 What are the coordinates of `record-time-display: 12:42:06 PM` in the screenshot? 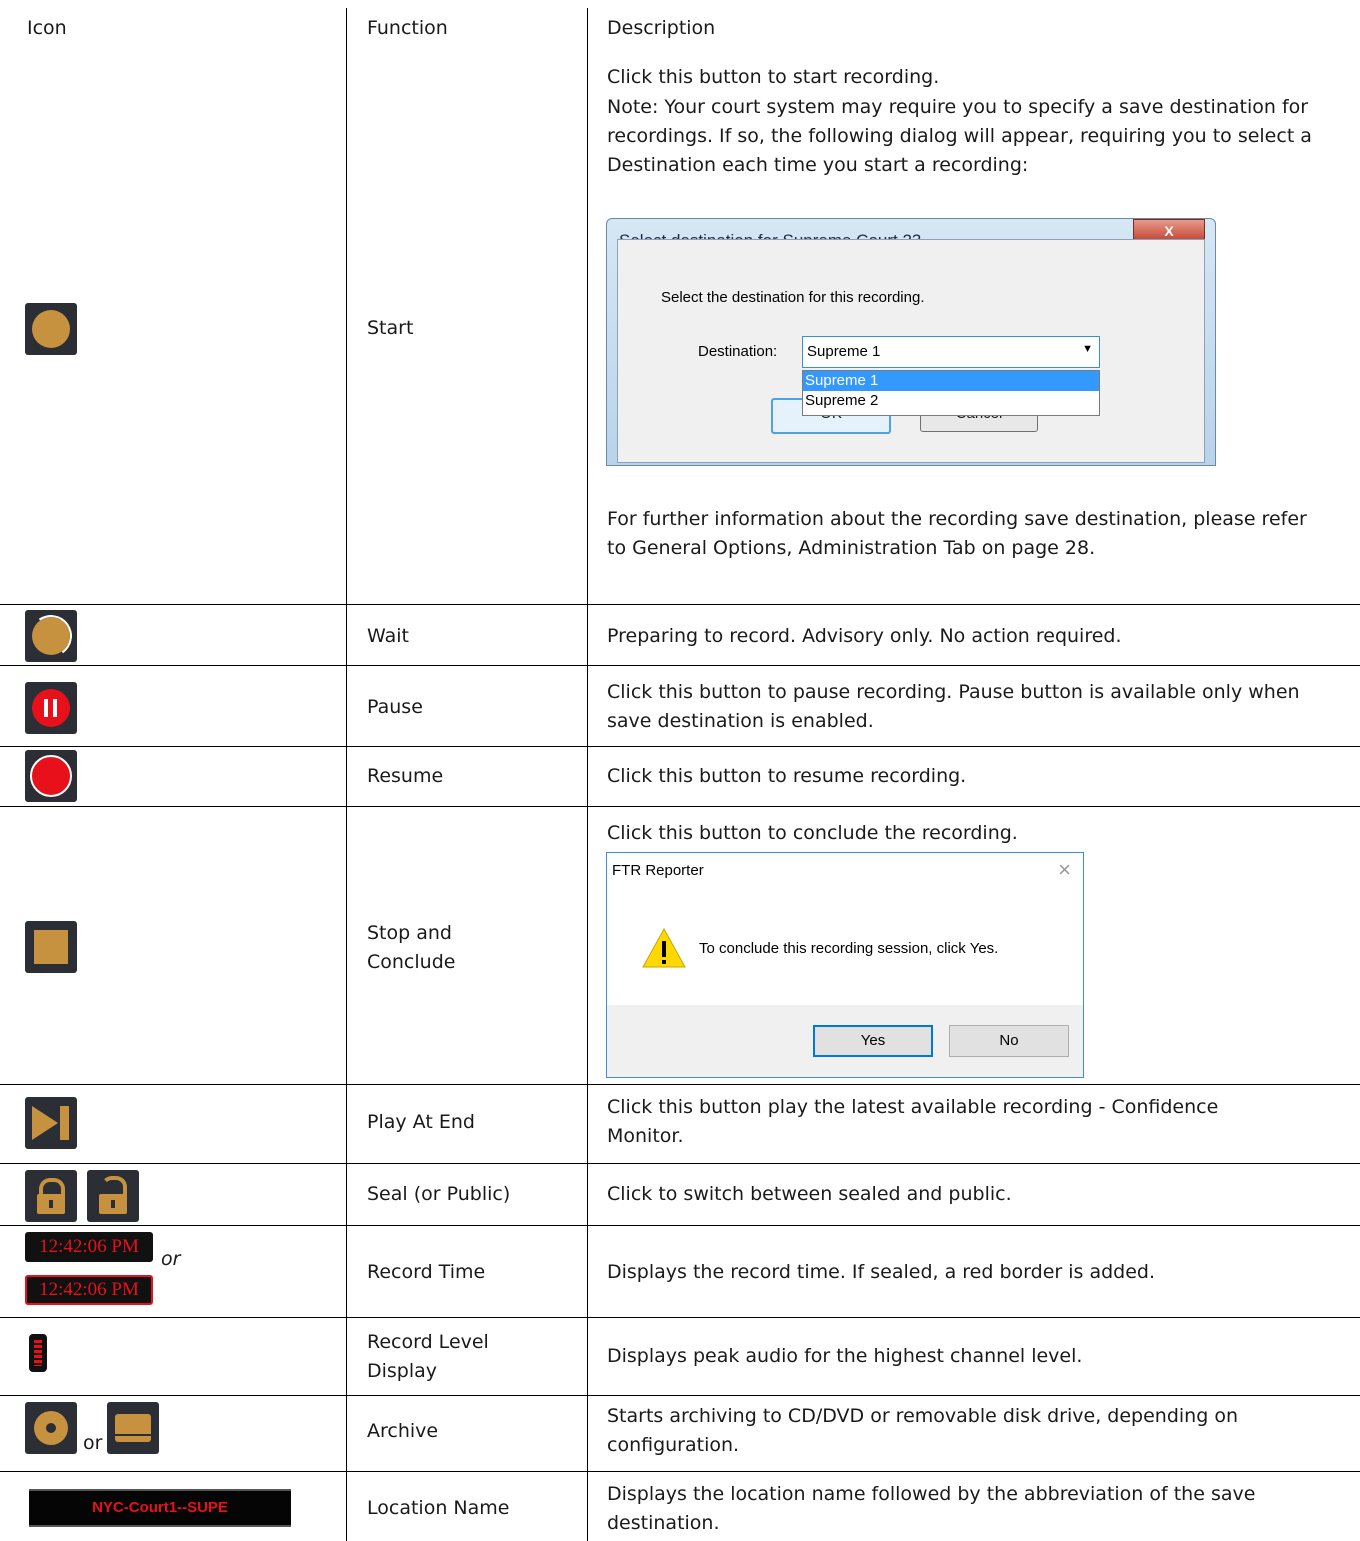 It's located at (89, 1247).